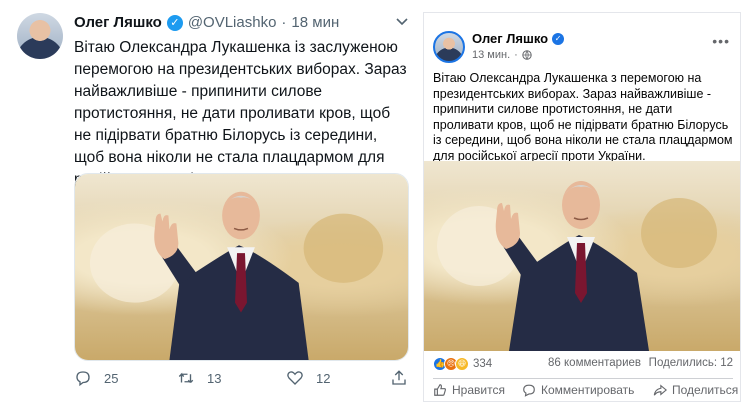 This screenshot has height=405, width=744. I want to click on comment-icon, so click(529, 390).